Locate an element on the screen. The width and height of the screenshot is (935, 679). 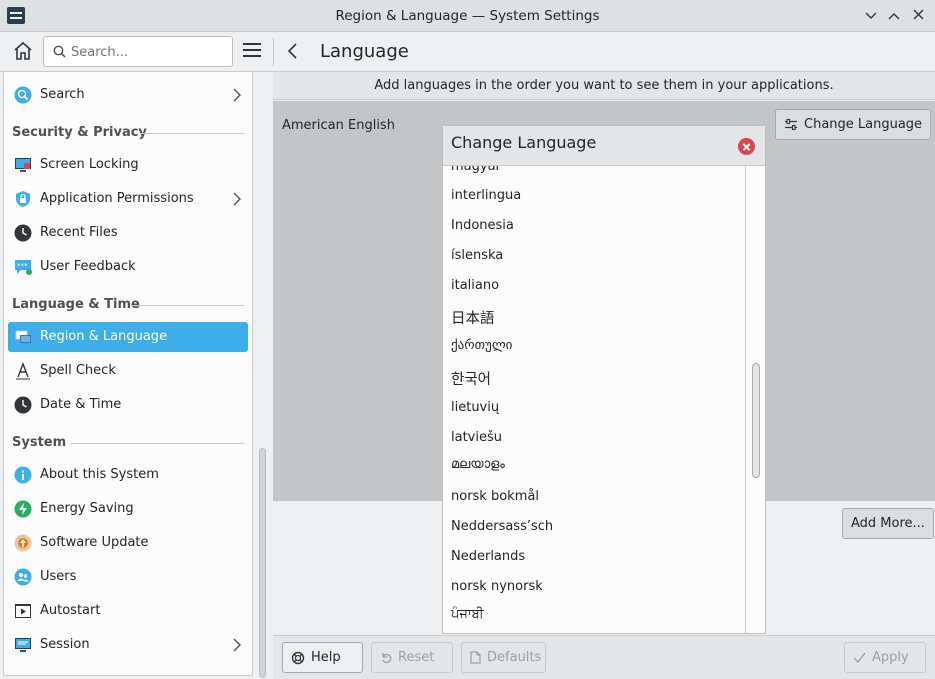
monitor-lock-icon is located at coordinates (23, 165).